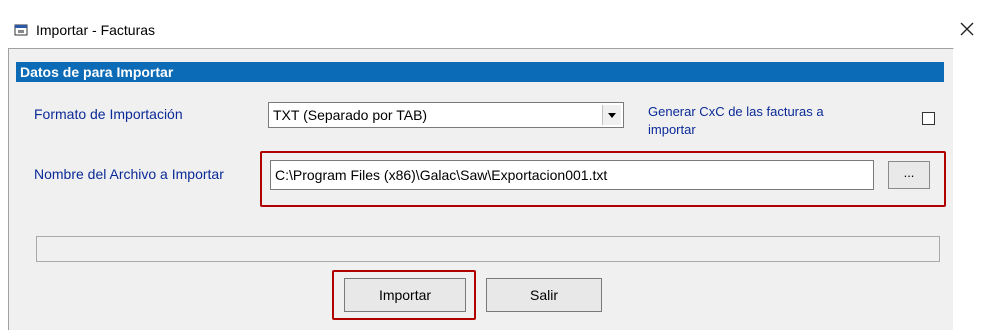  I want to click on generate-cxc-label-line2: importar, so click(672, 129).